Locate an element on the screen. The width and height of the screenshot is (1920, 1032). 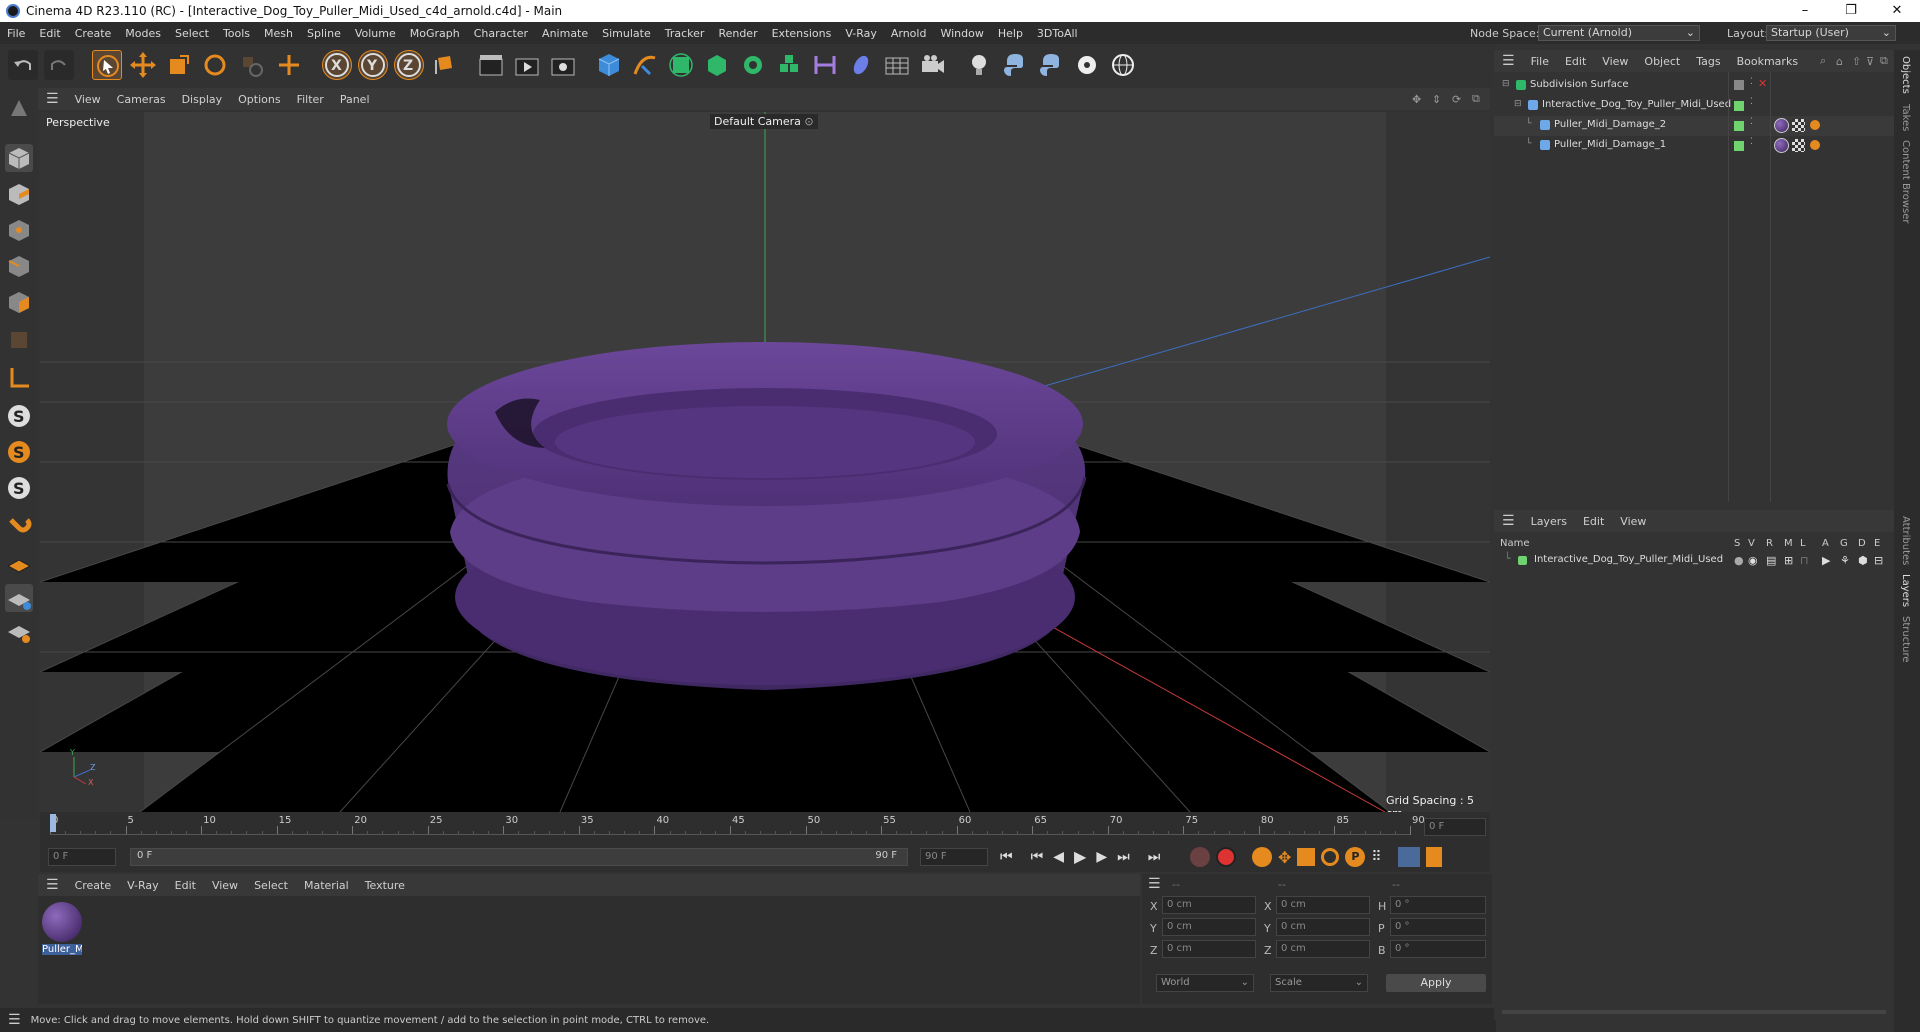
python-button is located at coordinates (1015, 65).